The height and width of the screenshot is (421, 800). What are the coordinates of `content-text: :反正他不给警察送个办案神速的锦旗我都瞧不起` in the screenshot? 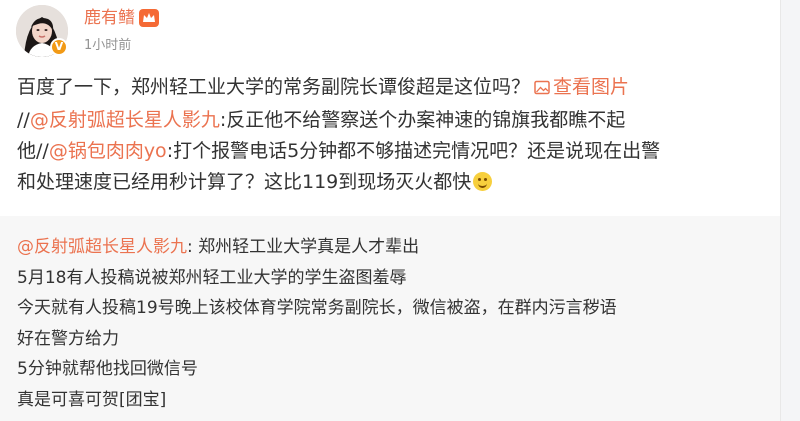 It's located at (422, 120).